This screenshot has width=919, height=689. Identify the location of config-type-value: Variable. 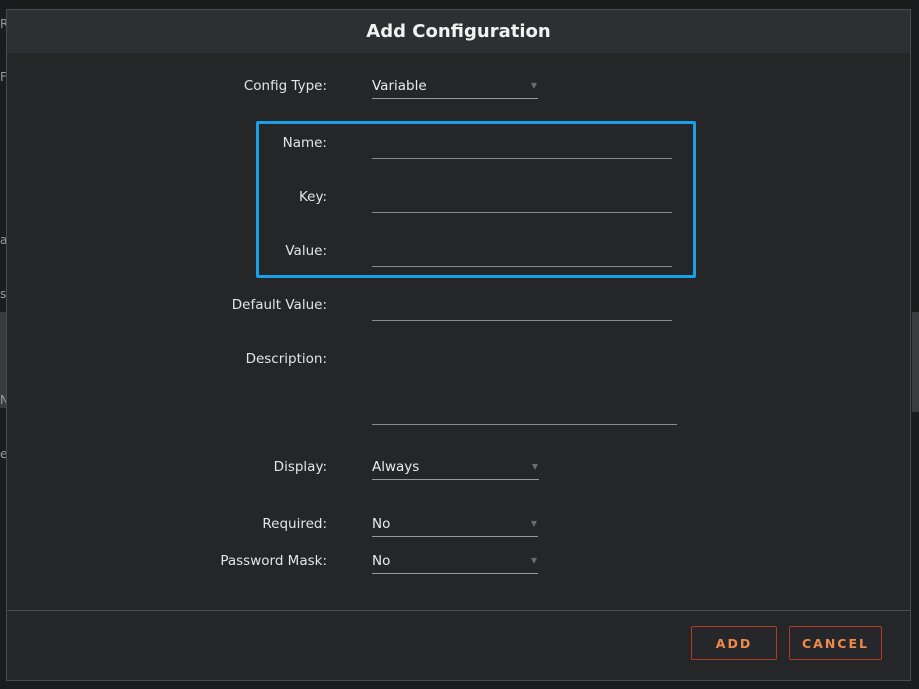
(399, 86).